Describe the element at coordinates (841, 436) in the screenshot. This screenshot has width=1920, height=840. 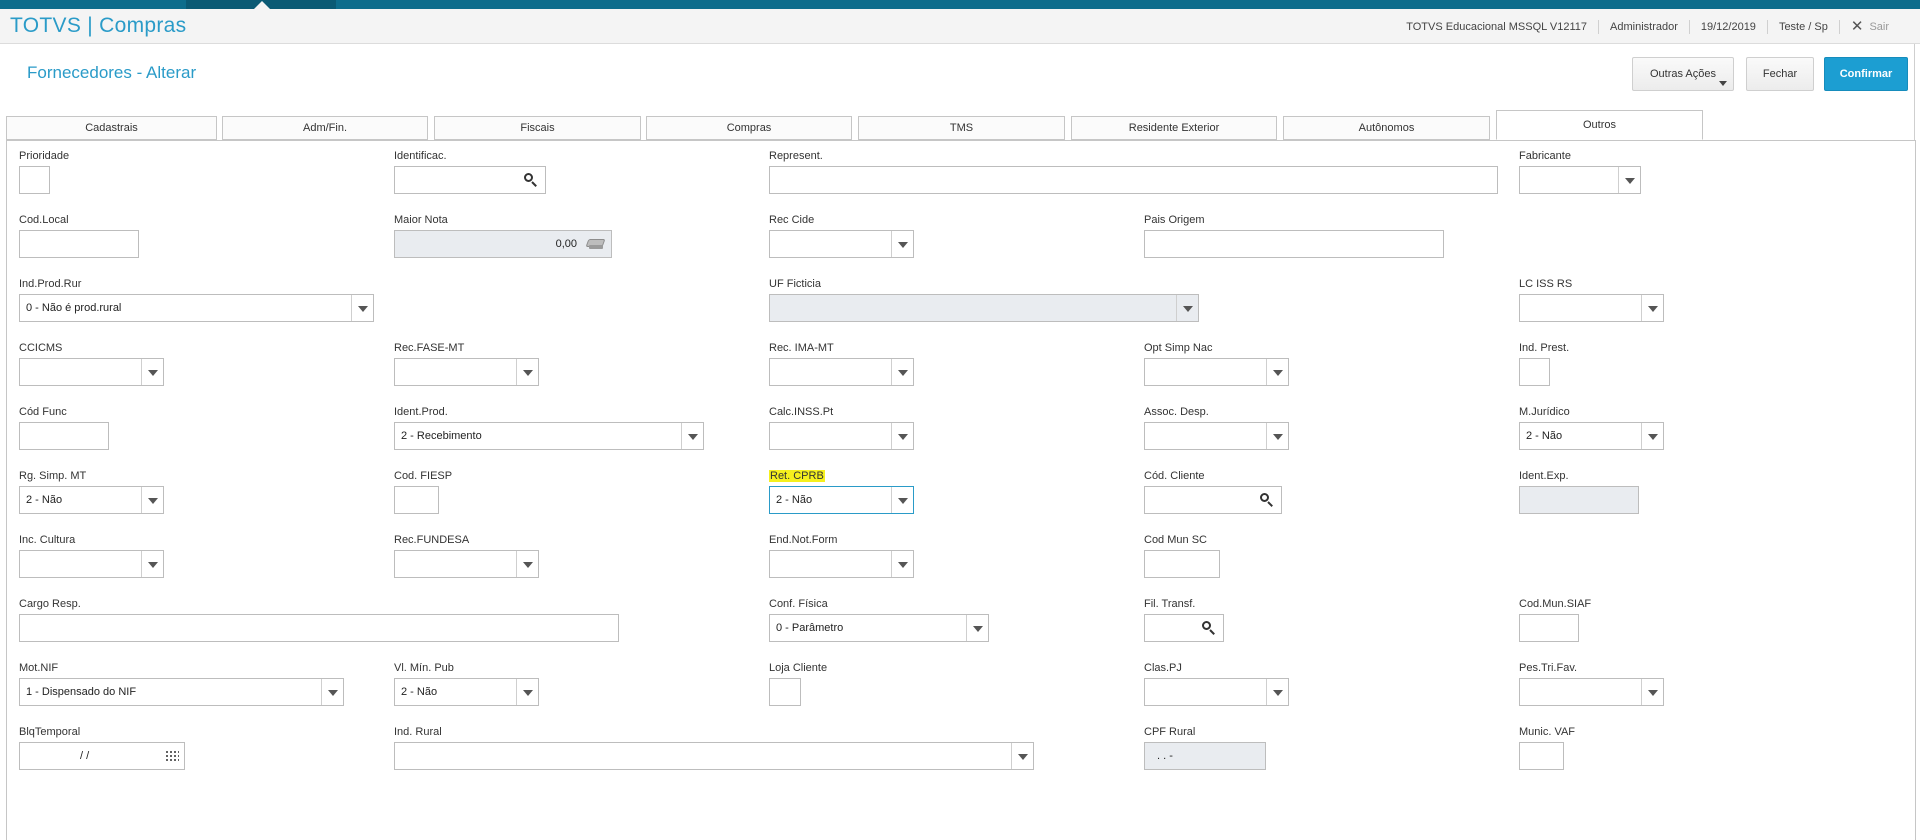
I see `calc-inss-pt-select` at that location.